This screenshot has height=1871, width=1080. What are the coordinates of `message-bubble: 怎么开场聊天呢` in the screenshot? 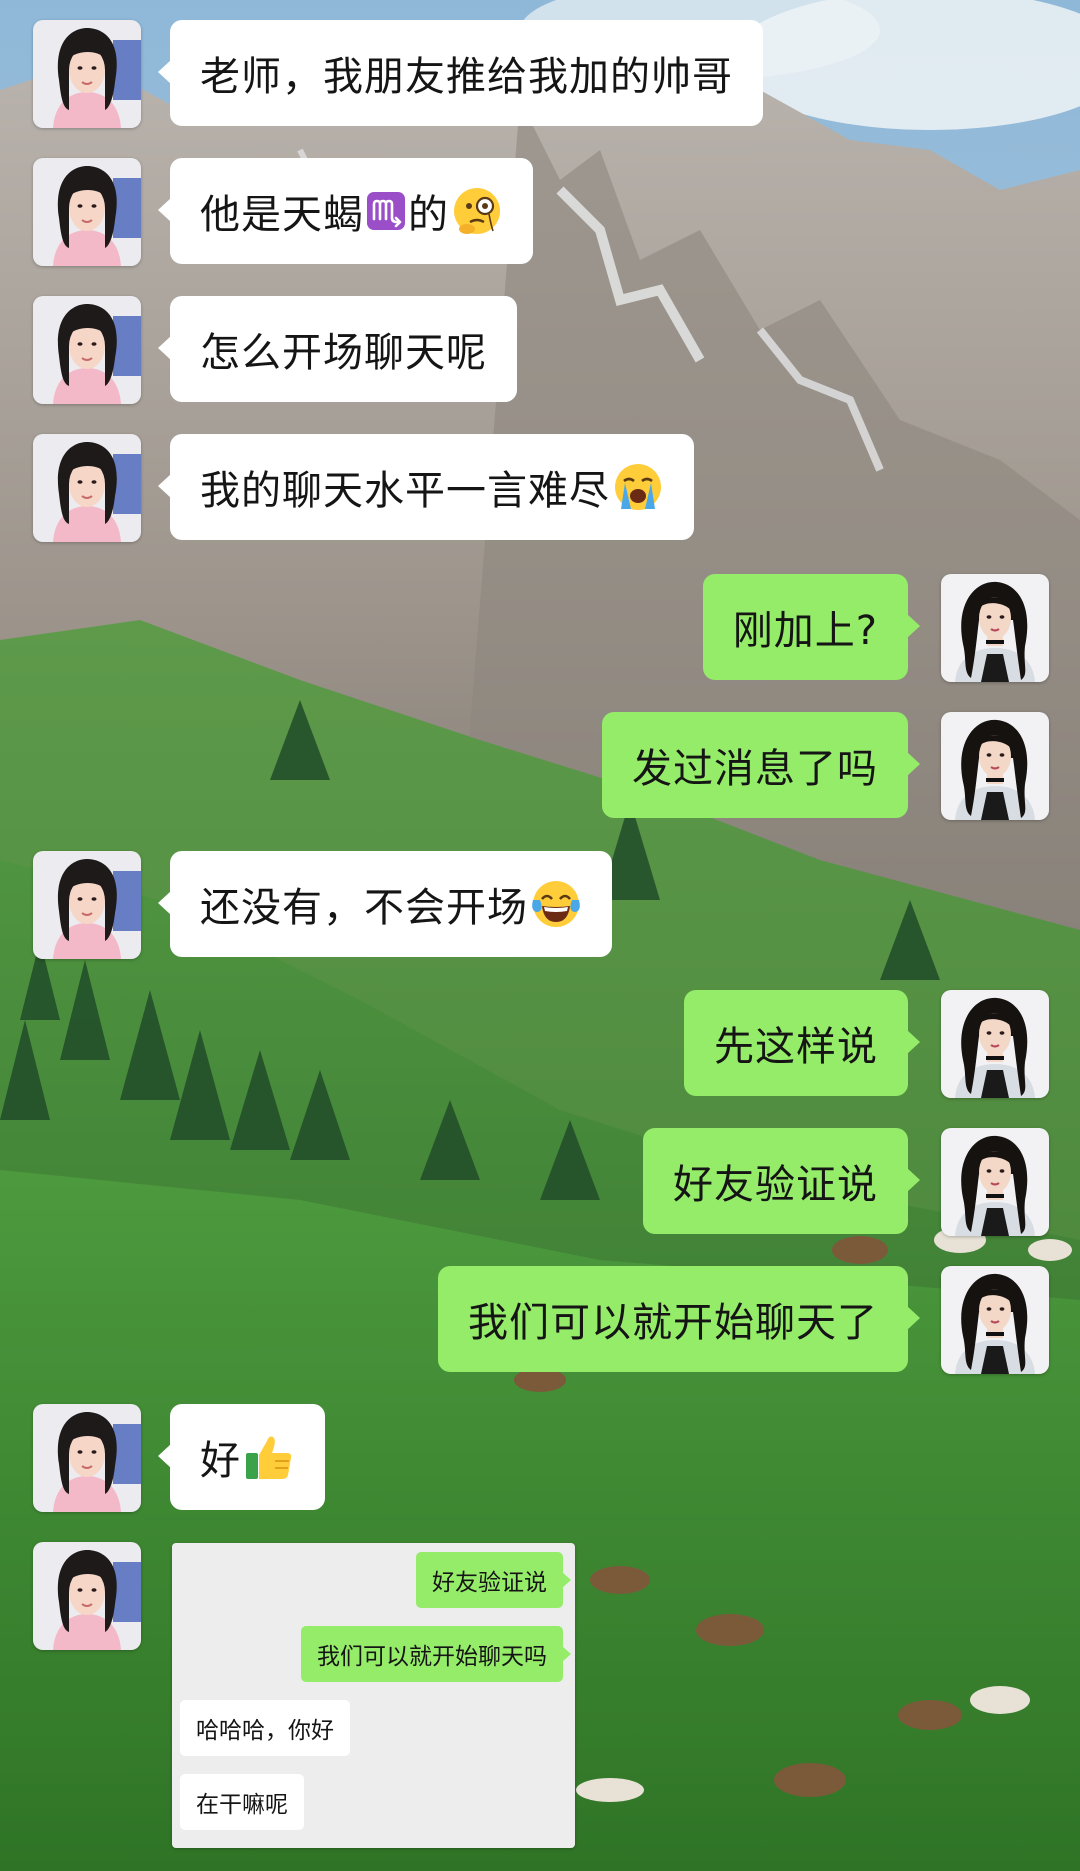 It's located at (343, 349).